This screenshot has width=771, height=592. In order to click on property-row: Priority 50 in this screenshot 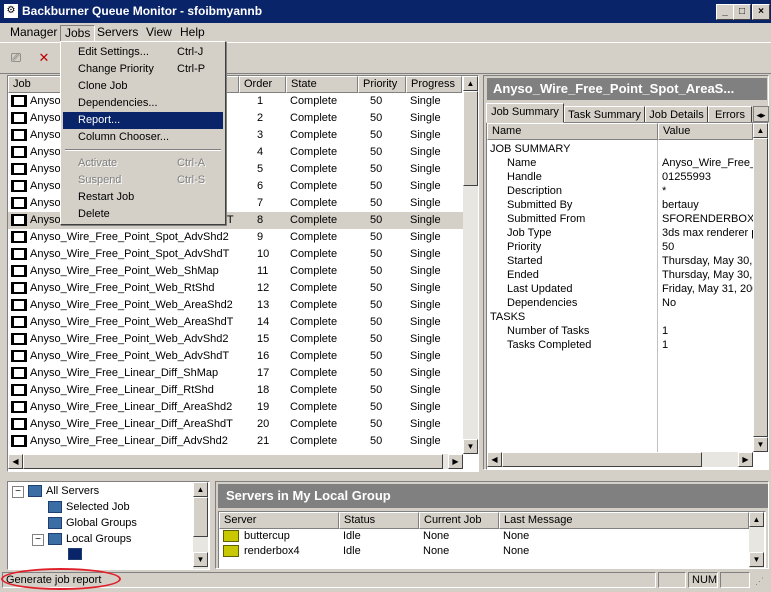, I will do `click(620, 247)`.